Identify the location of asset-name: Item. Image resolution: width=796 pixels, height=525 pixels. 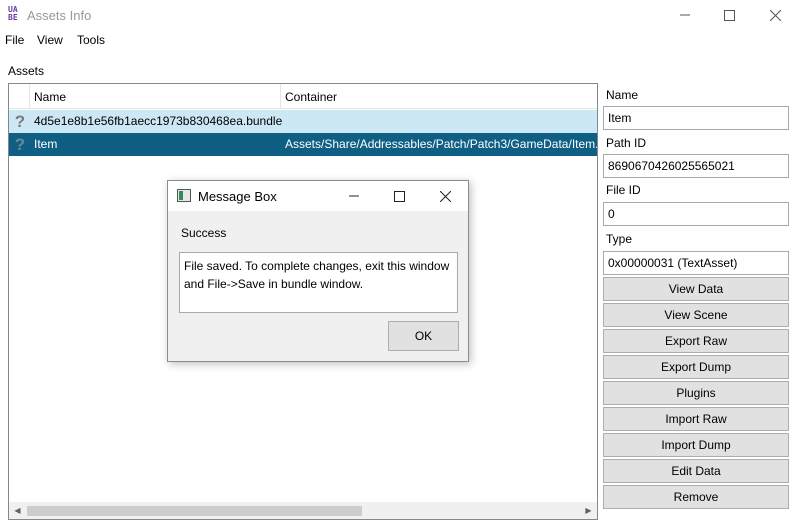
(46, 144).